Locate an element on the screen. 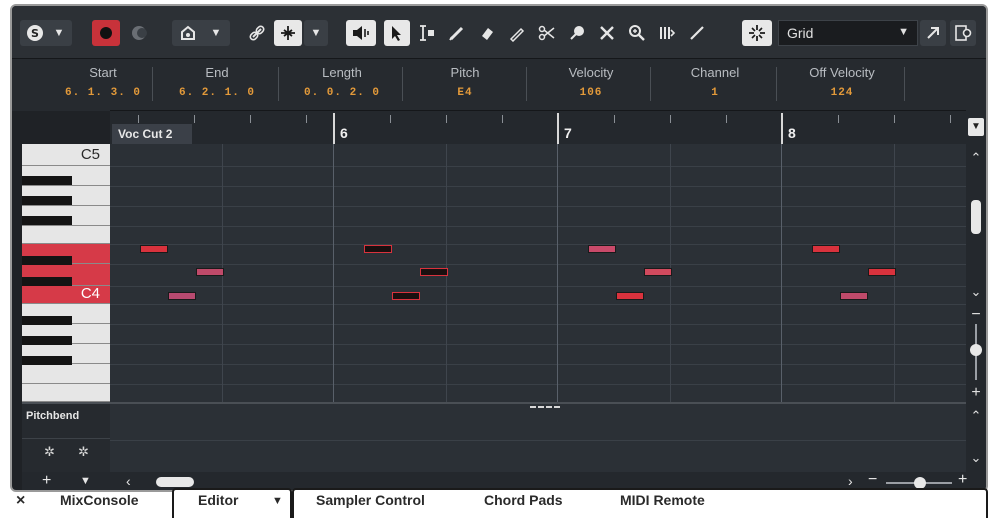 Image resolution: width=990 pixels, height=518 pixels. setup-window-icon is located at coordinates (963, 33).